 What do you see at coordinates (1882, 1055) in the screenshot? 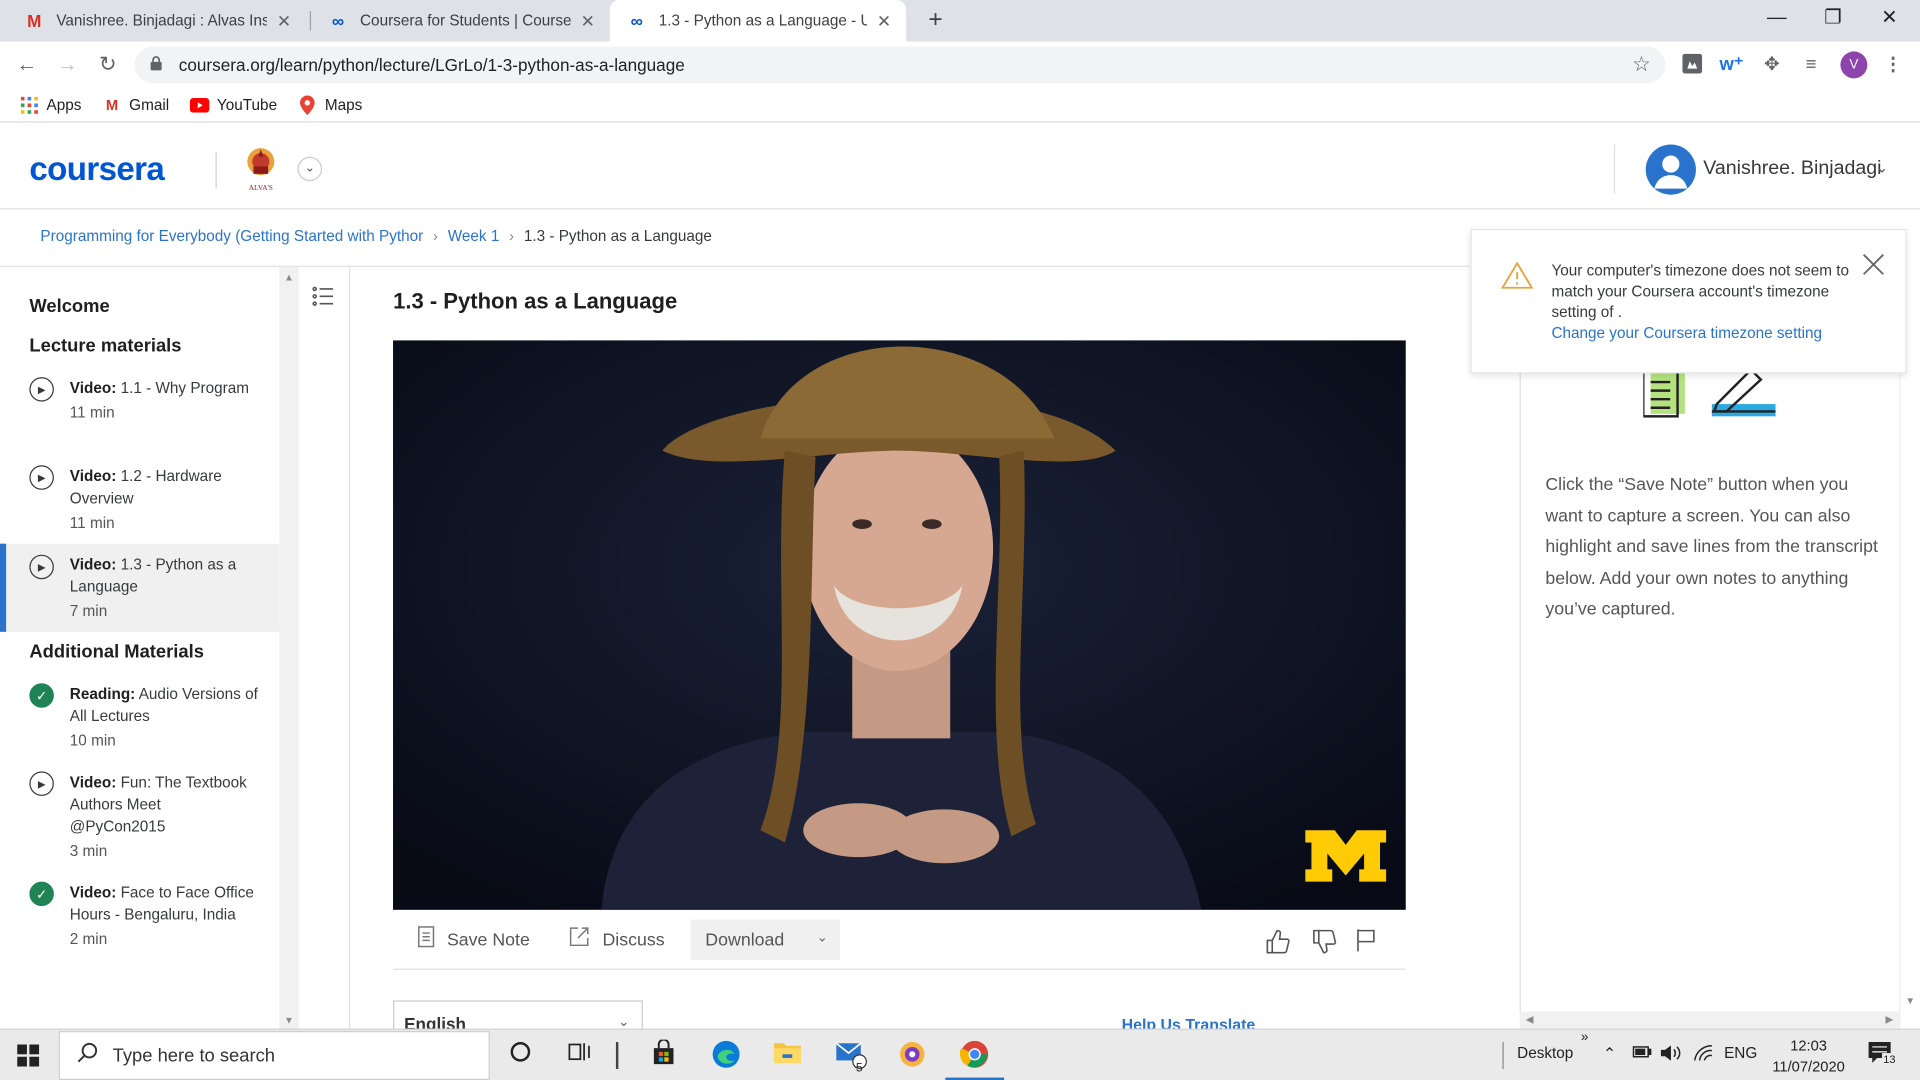
I see `notifications-icon: 13` at bounding box center [1882, 1055].